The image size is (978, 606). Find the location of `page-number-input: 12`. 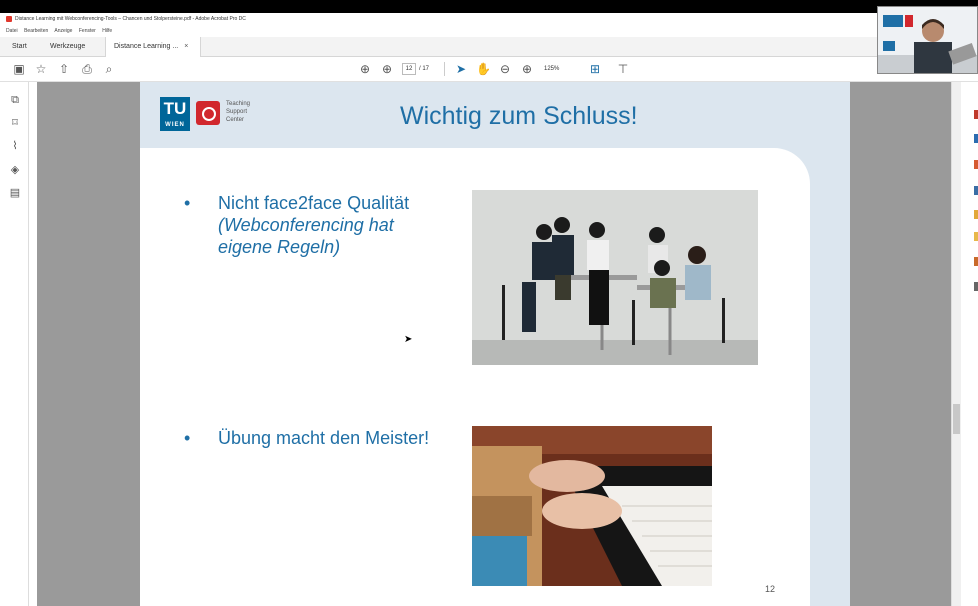

page-number-input: 12 is located at coordinates (409, 69).